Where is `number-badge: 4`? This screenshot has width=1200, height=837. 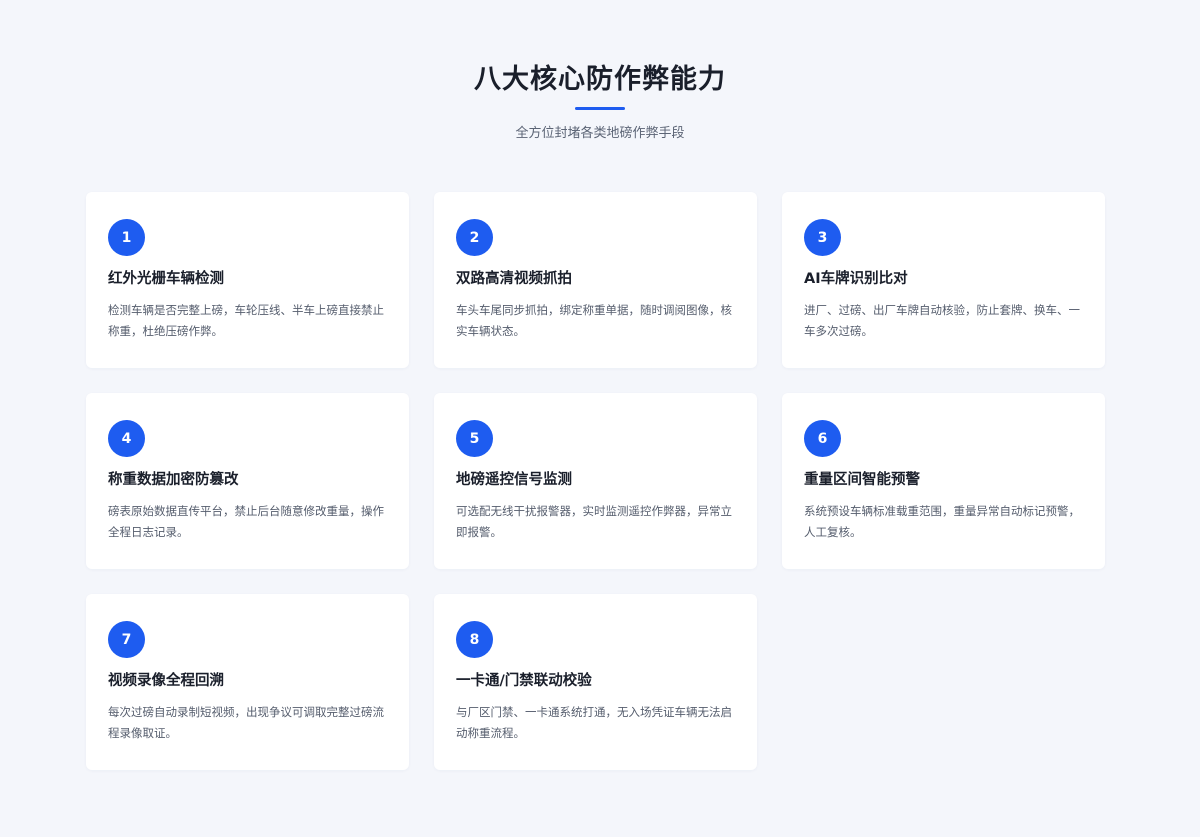
number-badge: 4 is located at coordinates (126, 438).